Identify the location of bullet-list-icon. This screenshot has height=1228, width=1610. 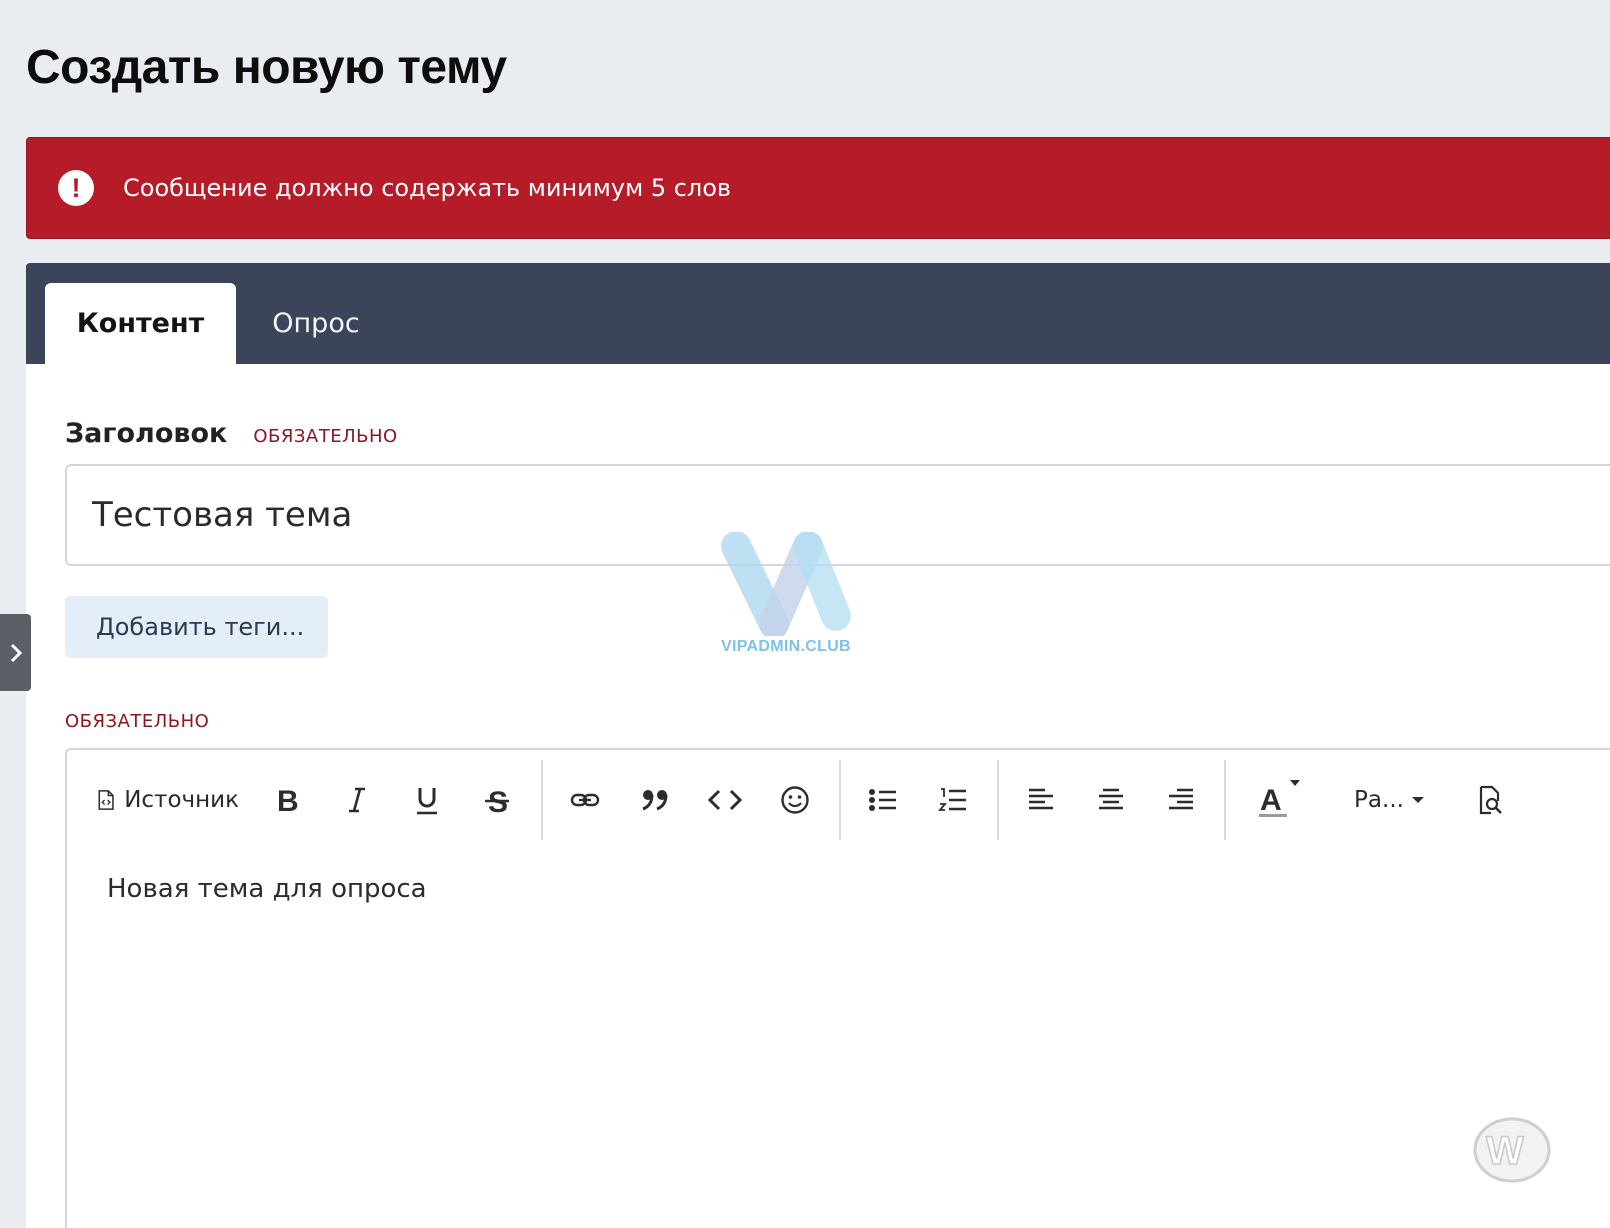
(882, 800).